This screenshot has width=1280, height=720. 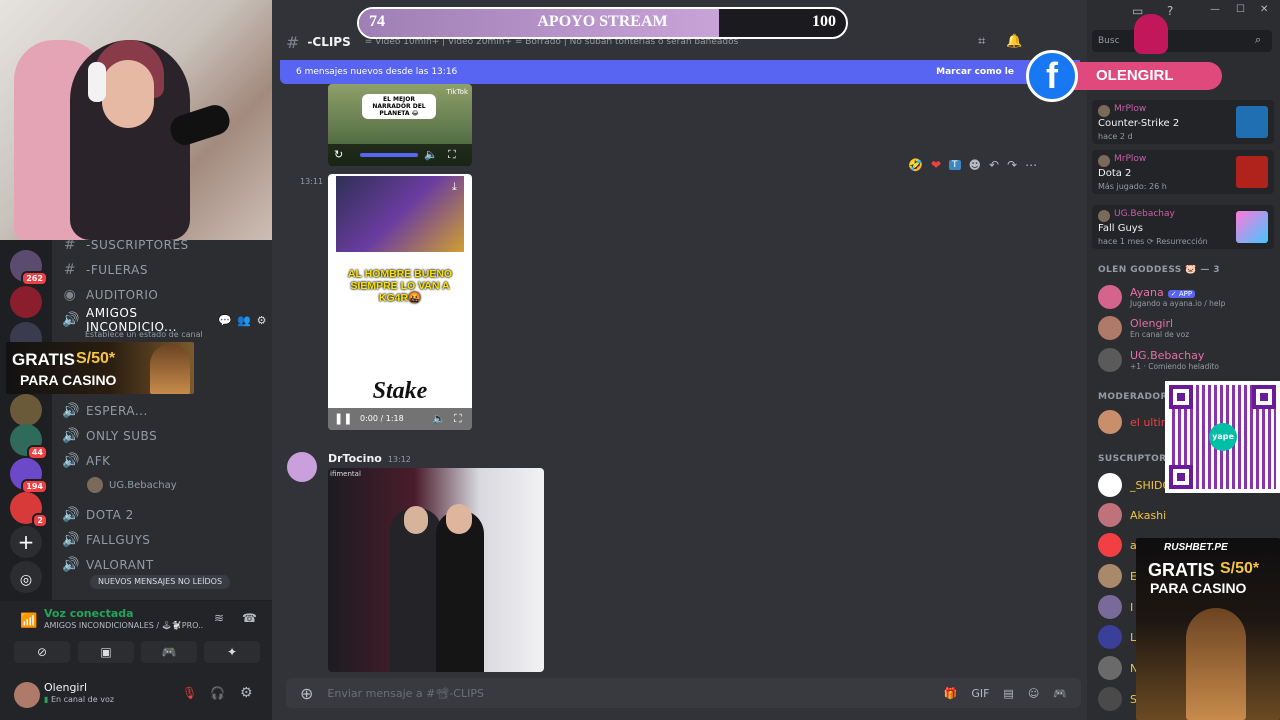 What do you see at coordinates (994, 165) in the screenshot?
I see `reply-icon: ↶` at bounding box center [994, 165].